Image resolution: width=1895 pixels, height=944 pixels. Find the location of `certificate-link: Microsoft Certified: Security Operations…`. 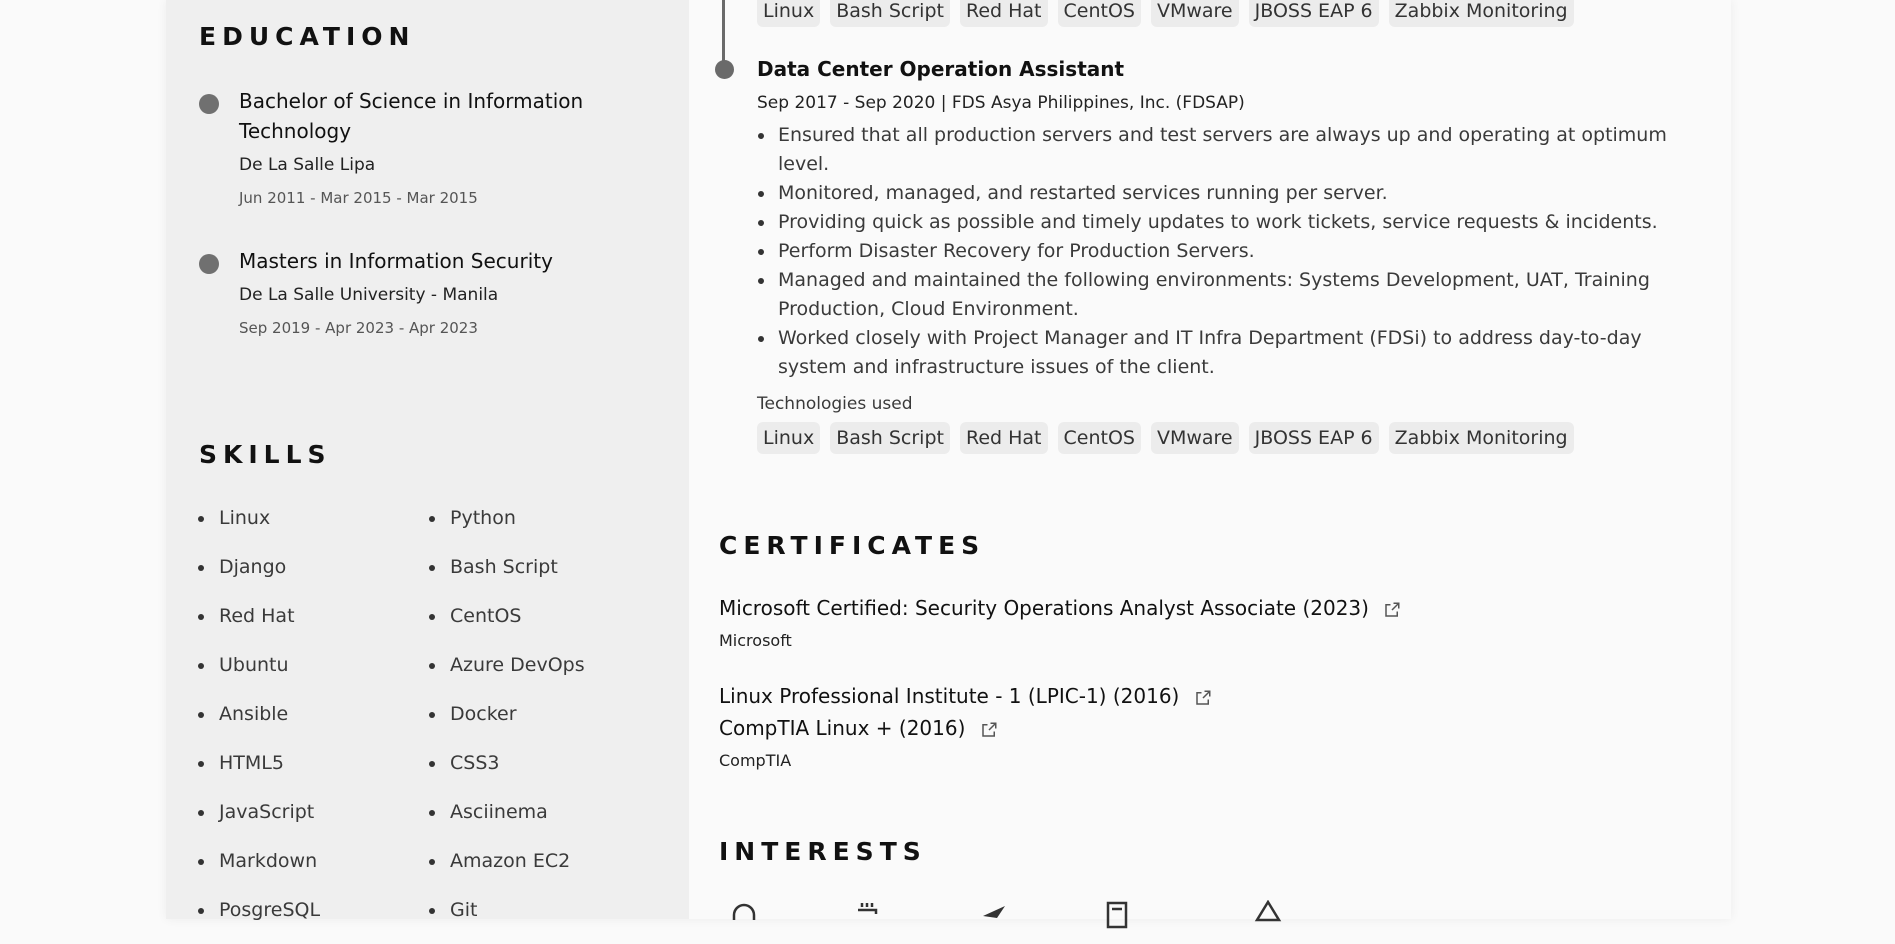

certificate-link: Microsoft Certified: Security Operations… is located at coordinates (1060, 608).